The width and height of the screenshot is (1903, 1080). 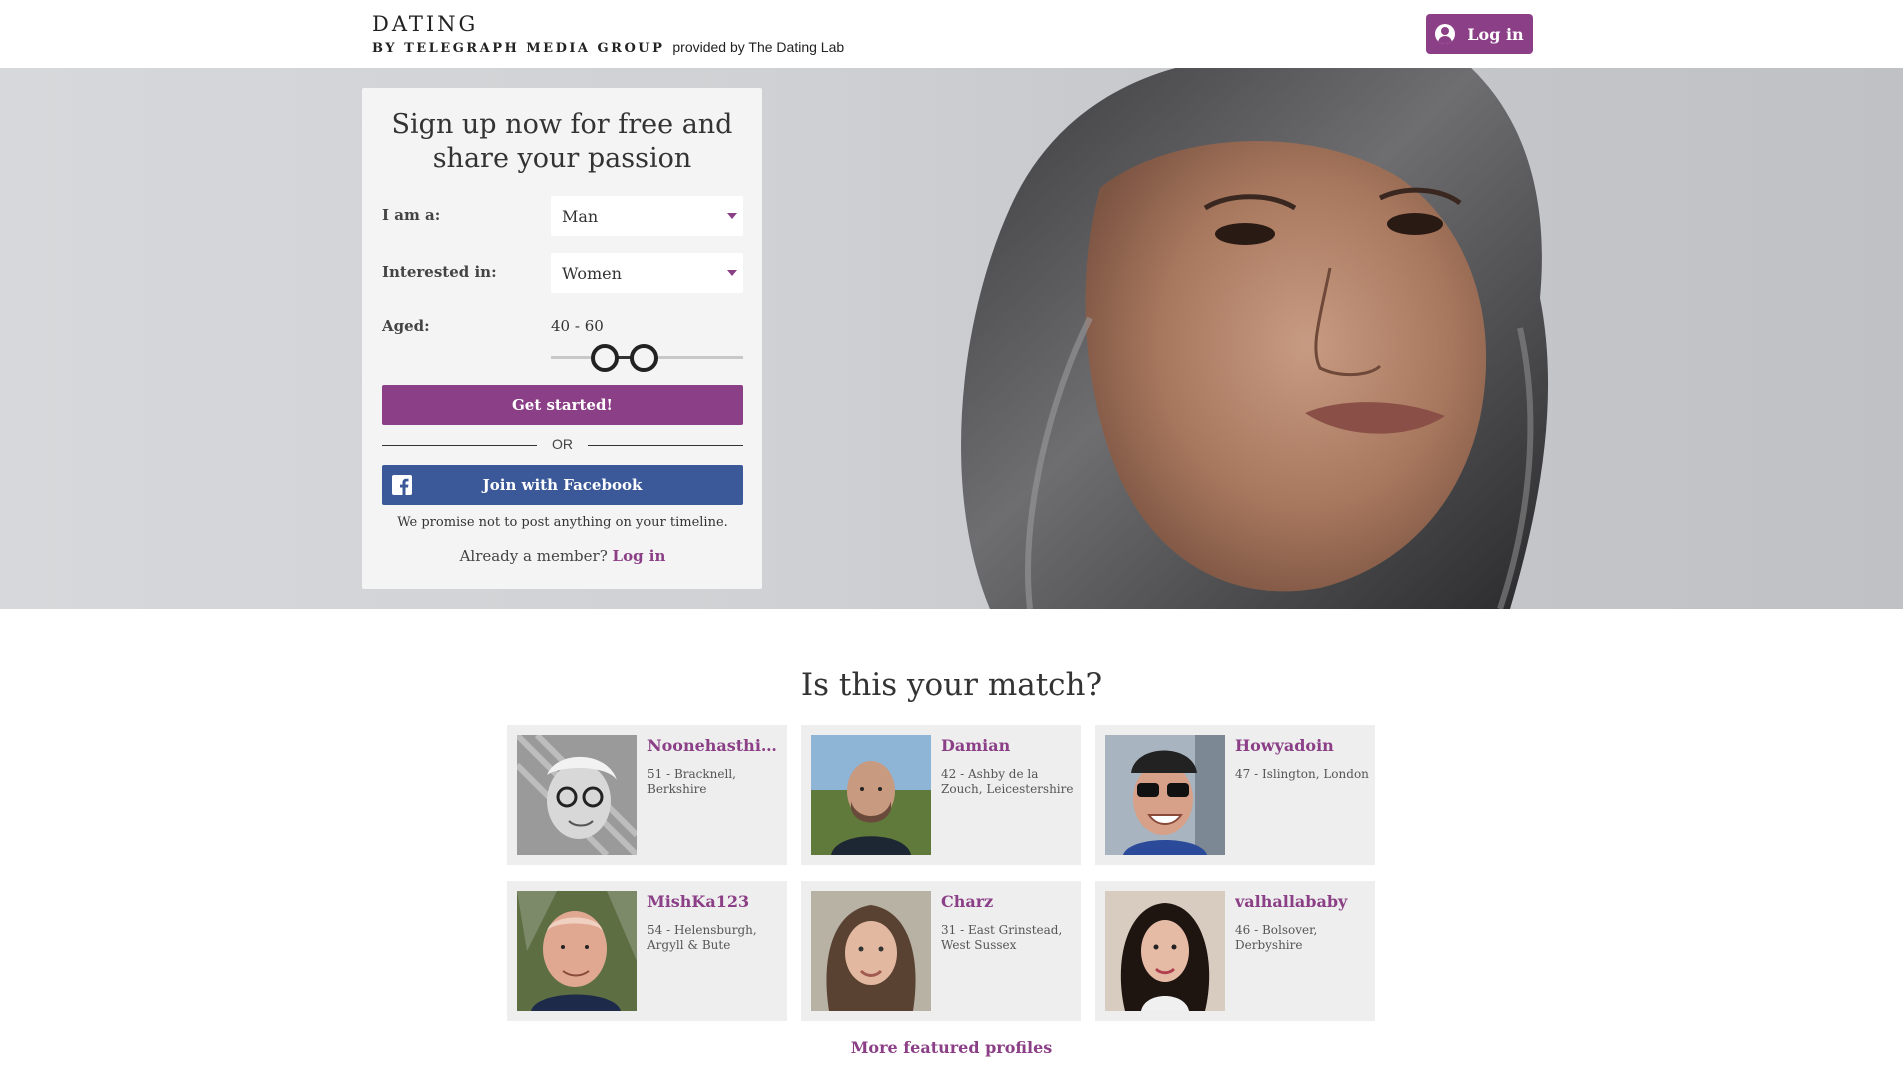 I want to click on age-slider-max-handle, so click(x=644, y=358).